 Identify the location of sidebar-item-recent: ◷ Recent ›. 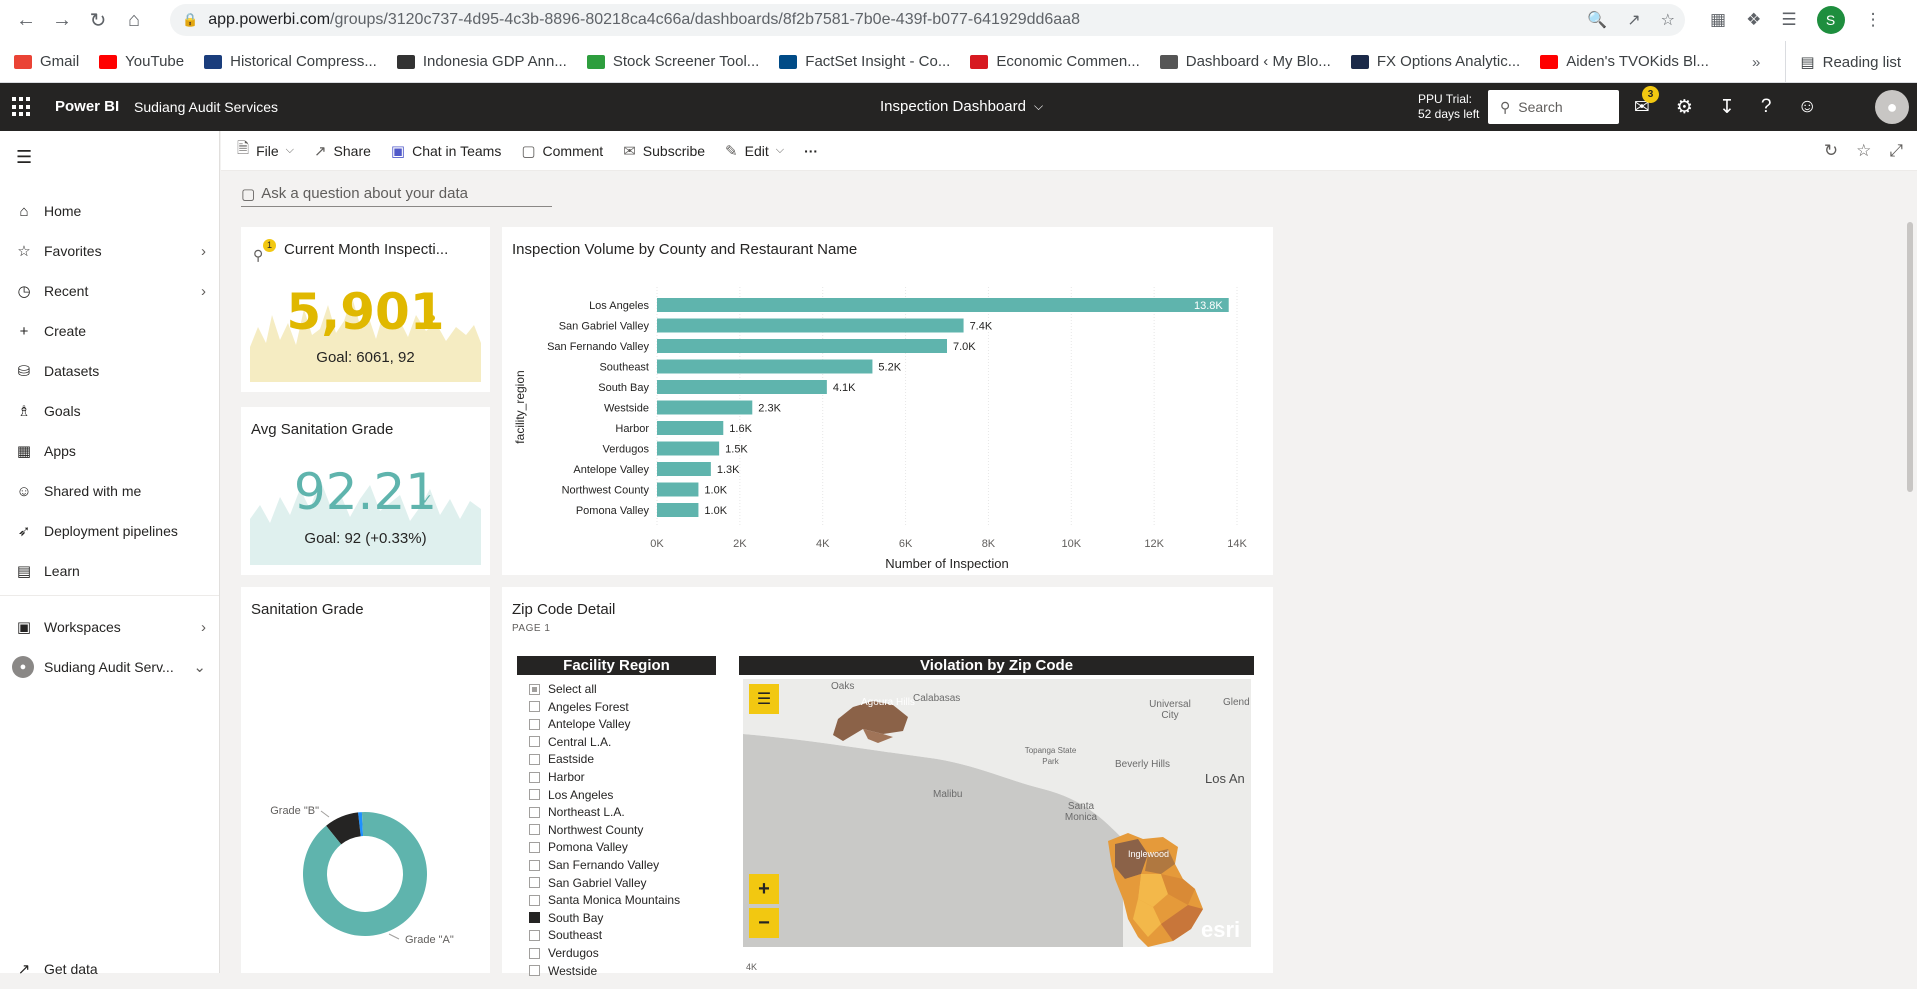
(110, 291).